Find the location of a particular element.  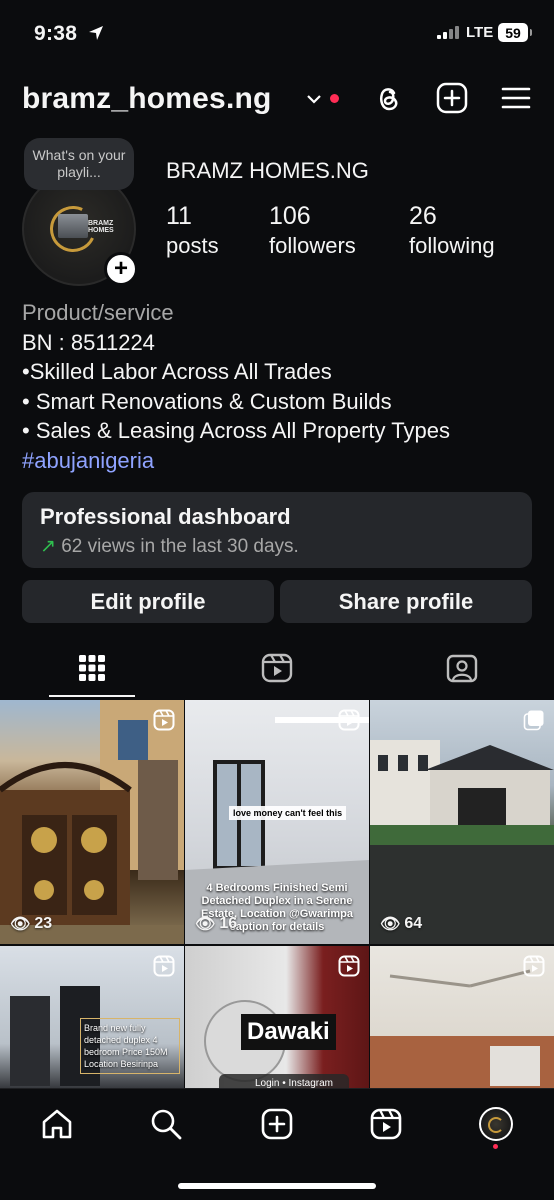

search-icon is located at coordinates (166, 1124).